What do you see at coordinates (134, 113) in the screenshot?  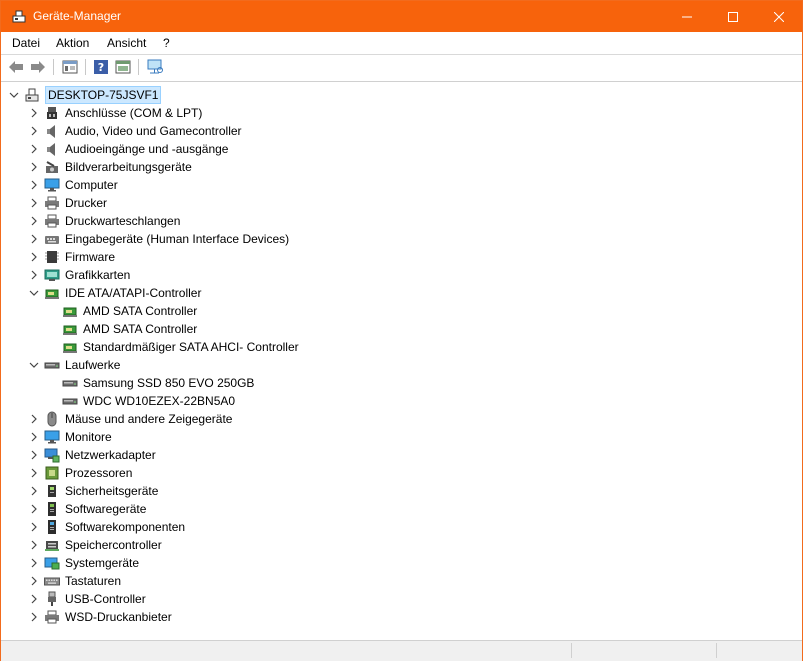 I see `tree-item-label: Anschlüsse (COM & LPT)` at bounding box center [134, 113].